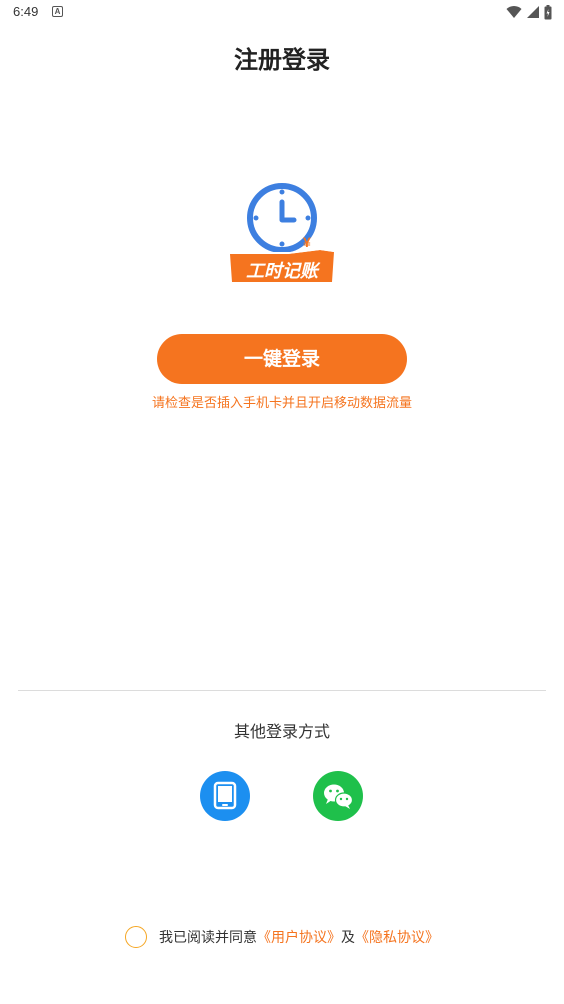 The width and height of the screenshot is (564, 1004). What do you see at coordinates (281, 731) in the screenshot?
I see `other-login-title: 其他登录方式` at bounding box center [281, 731].